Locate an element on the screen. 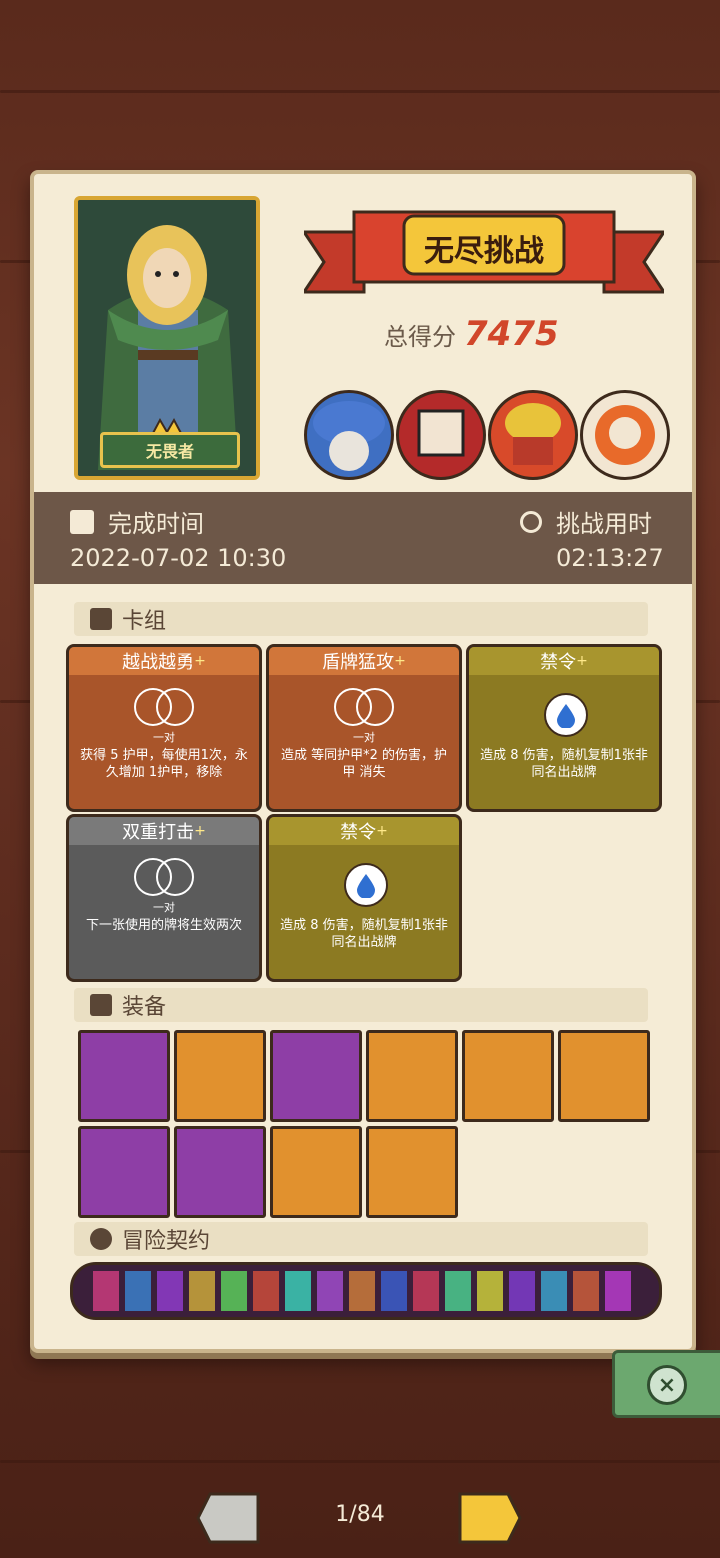  title-banner: 无尽挑战 is located at coordinates (484, 252).